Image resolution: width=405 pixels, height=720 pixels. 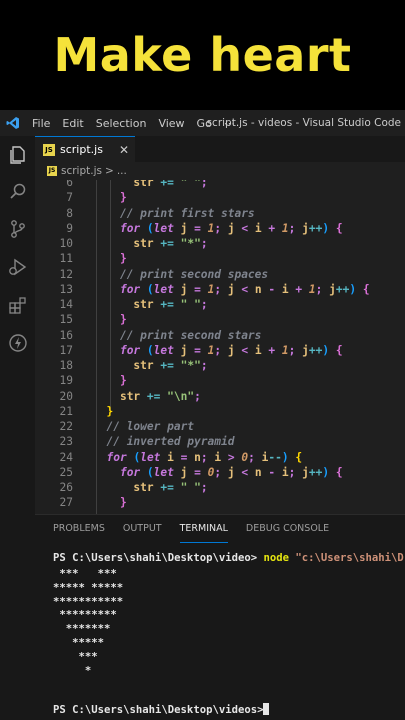 What do you see at coordinates (220, 197) in the screenshot?
I see `code-line: 7 }` at bounding box center [220, 197].